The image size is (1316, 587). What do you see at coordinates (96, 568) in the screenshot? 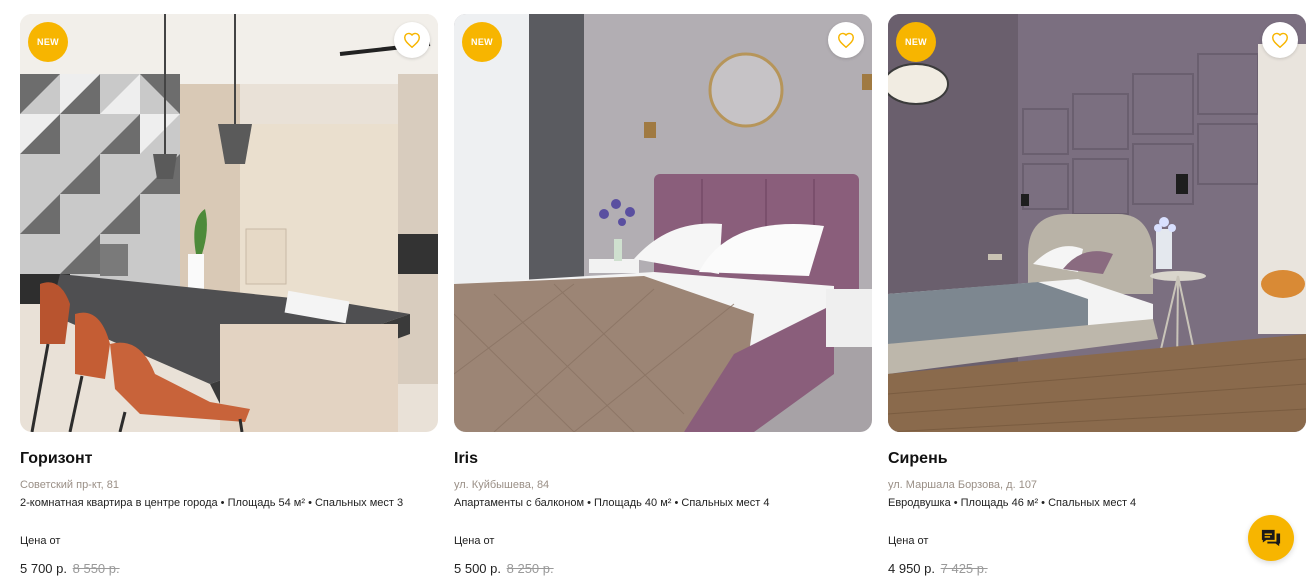
I see `old-price: 8 550 р.` at bounding box center [96, 568].